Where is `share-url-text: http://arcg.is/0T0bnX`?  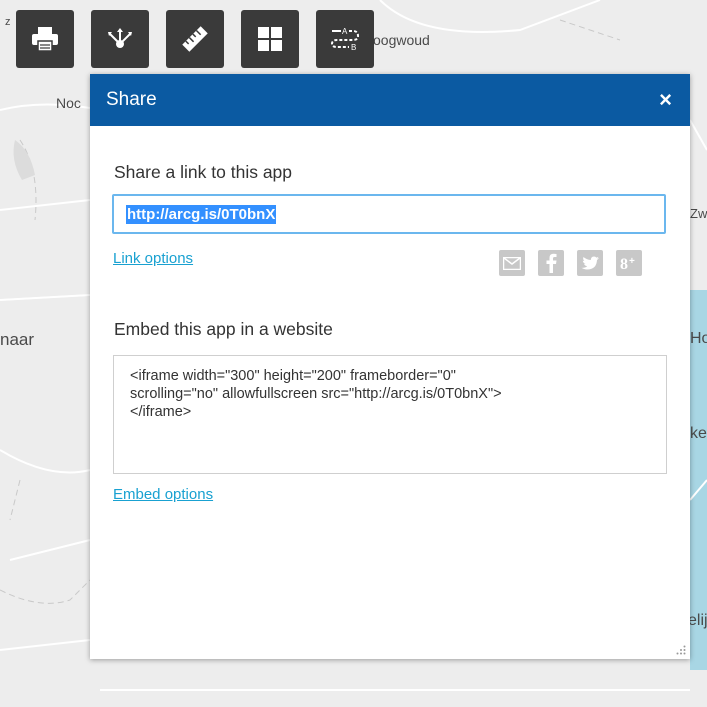
share-url-text: http://arcg.is/0T0bnX is located at coordinates (201, 214).